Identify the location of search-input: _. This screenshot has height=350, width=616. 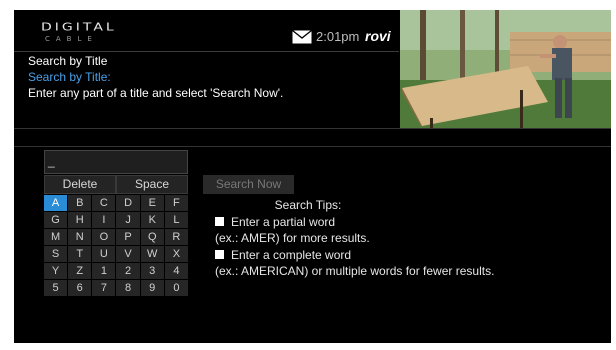
(116, 162).